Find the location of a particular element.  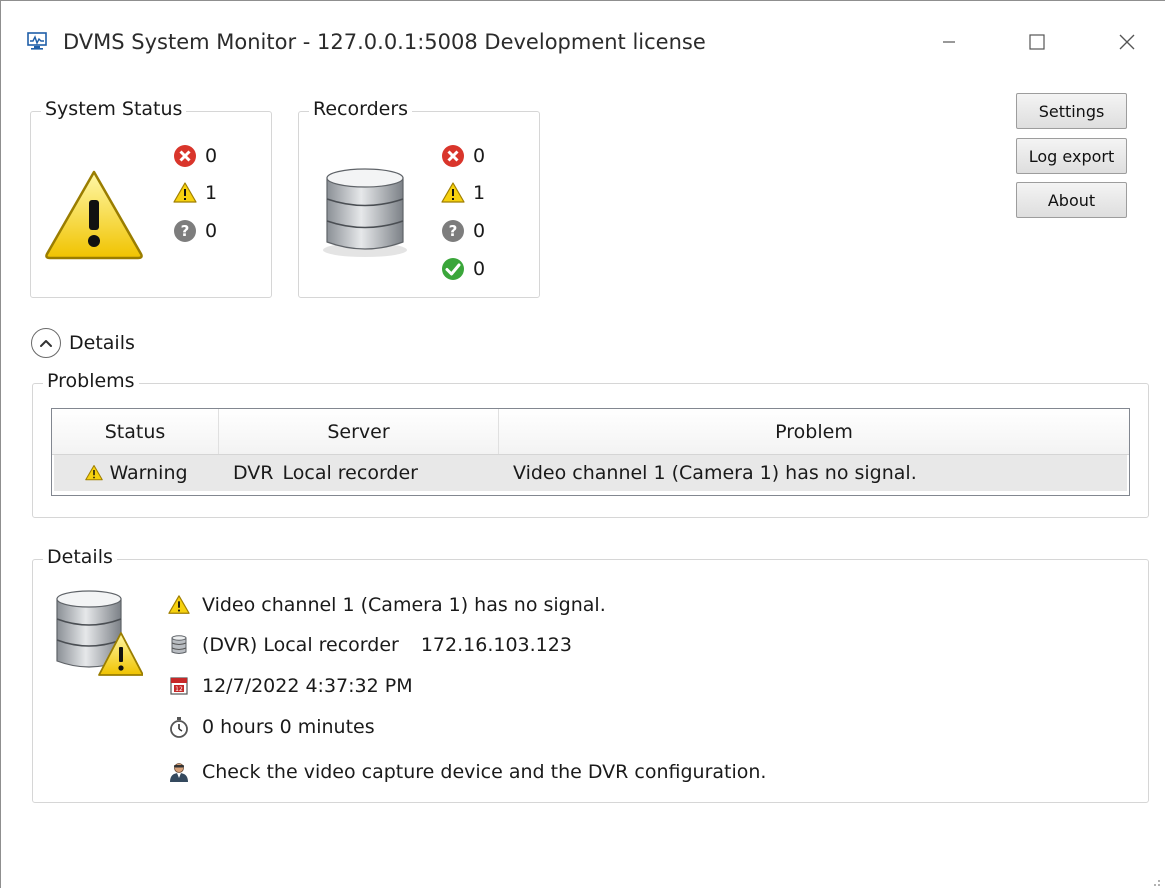

details-expander: Details is located at coordinates (83, 343).